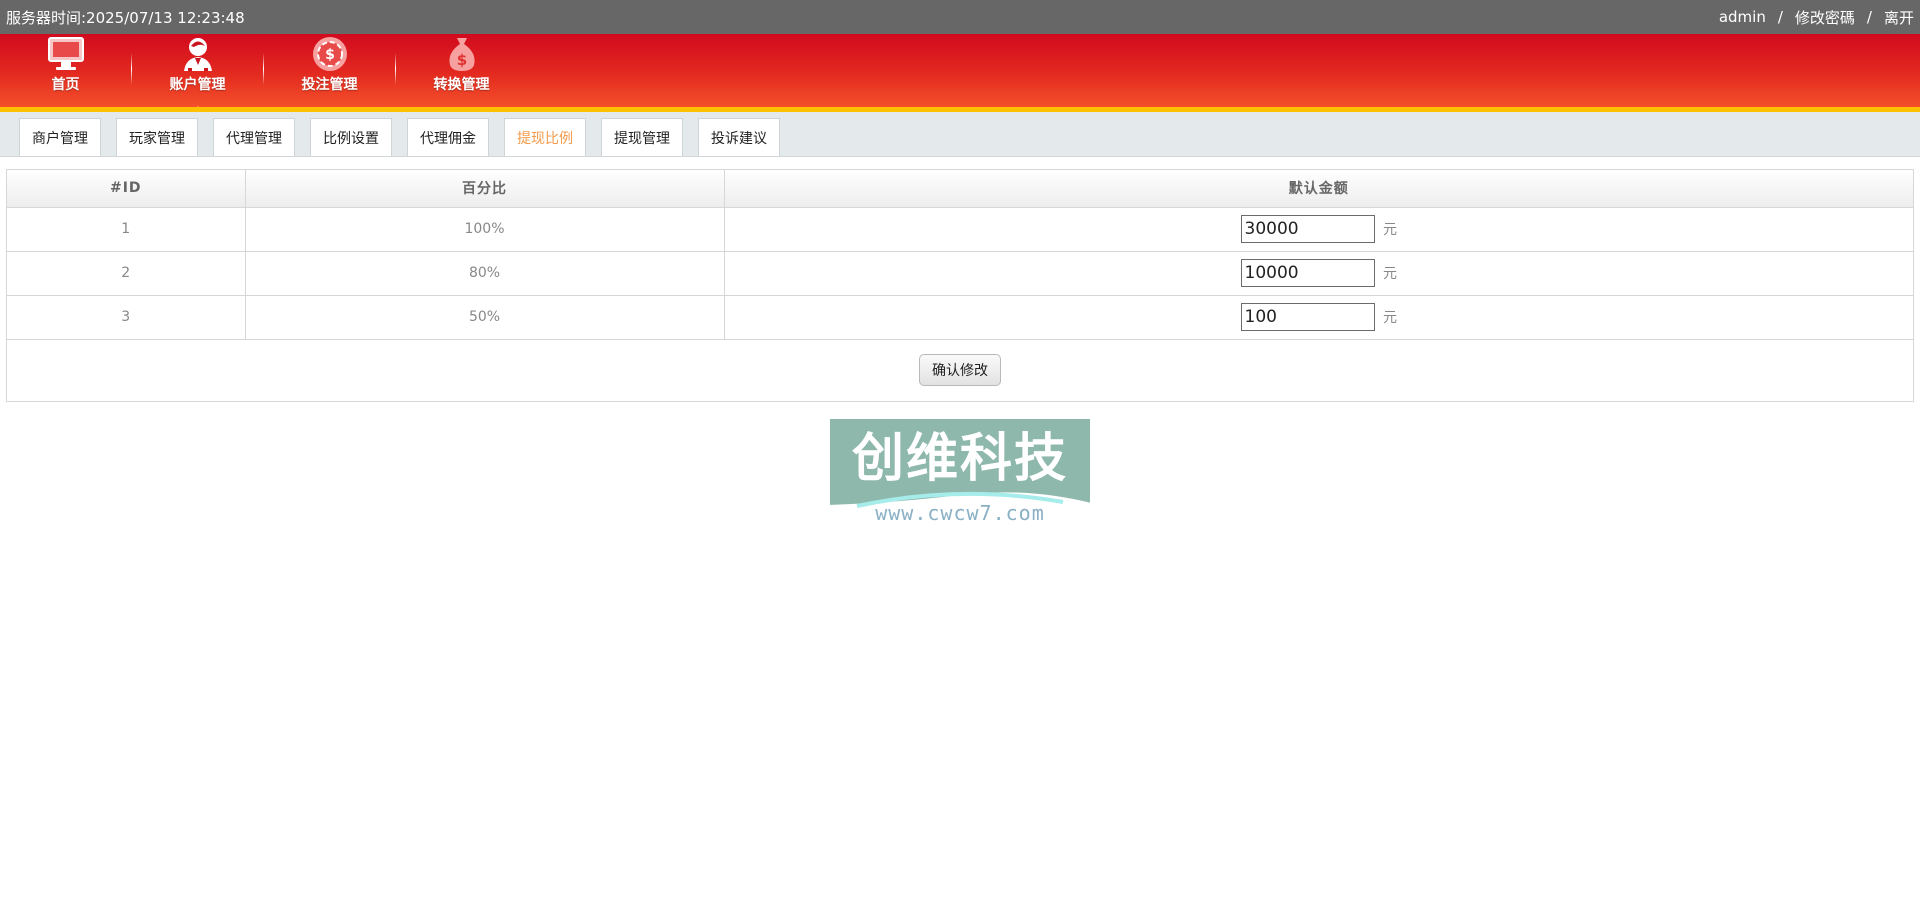  What do you see at coordinates (60, 137) in the screenshot?
I see `tab-merchant: 商户管理` at bounding box center [60, 137].